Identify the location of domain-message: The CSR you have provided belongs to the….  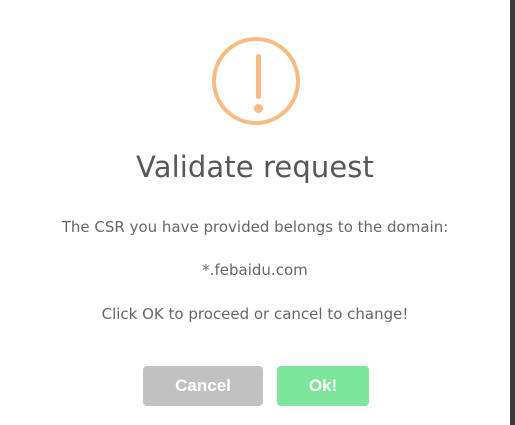
(255, 227).